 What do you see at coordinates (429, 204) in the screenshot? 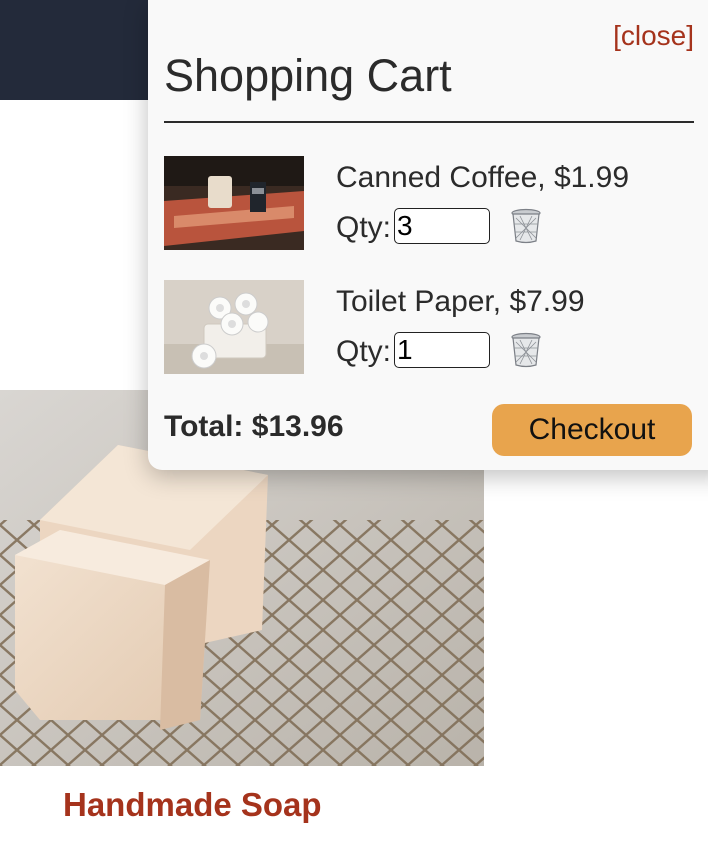
I see `cart-item: Canned Coffee, $1.99 Qty:` at bounding box center [429, 204].